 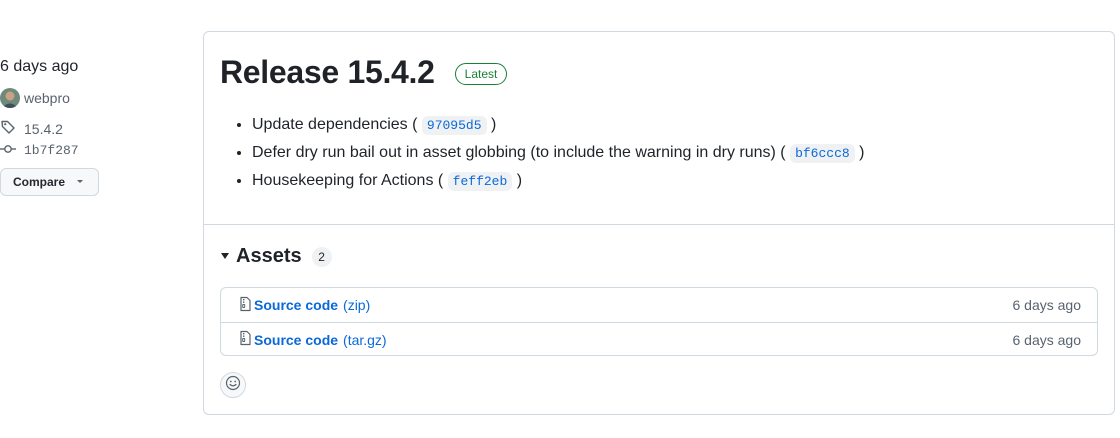 I want to click on release-title: Release 15.4.2, so click(x=327, y=72).